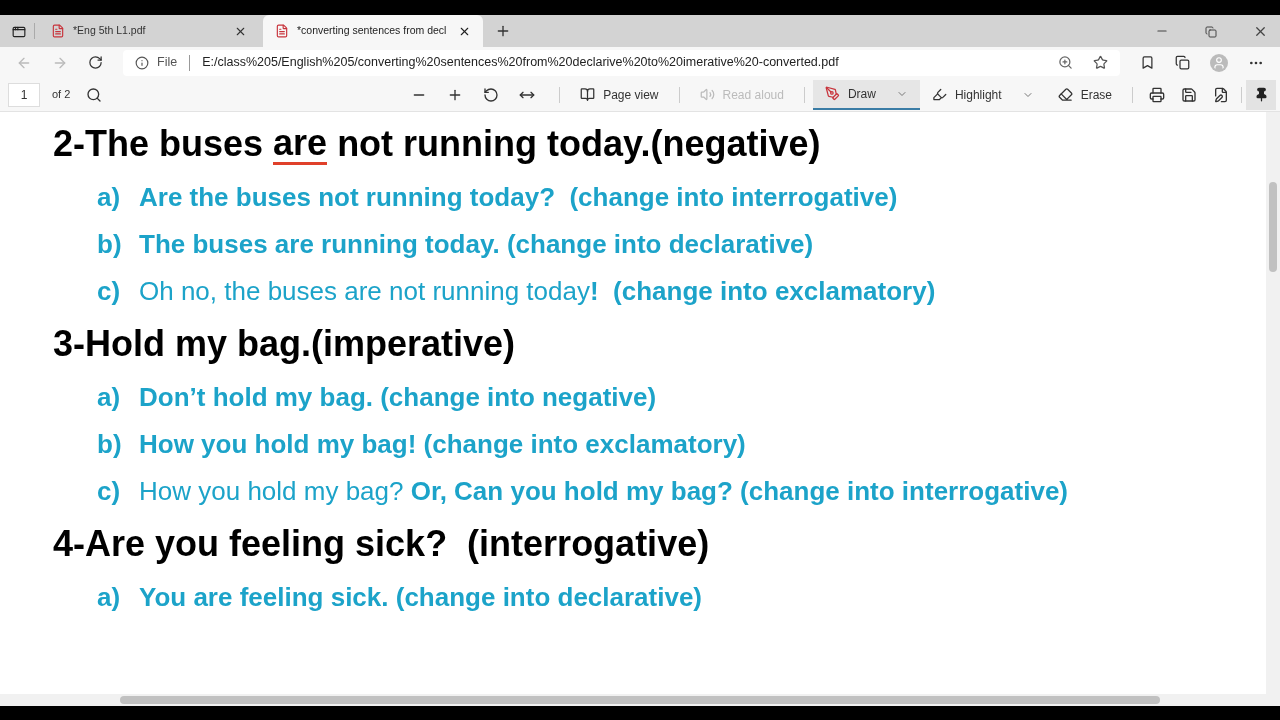 This screenshot has height=720, width=1280. Describe the element at coordinates (398, 397) in the screenshot. I see `exercise-sentence: Don’t hold my bag. (change into negative)` at that location.